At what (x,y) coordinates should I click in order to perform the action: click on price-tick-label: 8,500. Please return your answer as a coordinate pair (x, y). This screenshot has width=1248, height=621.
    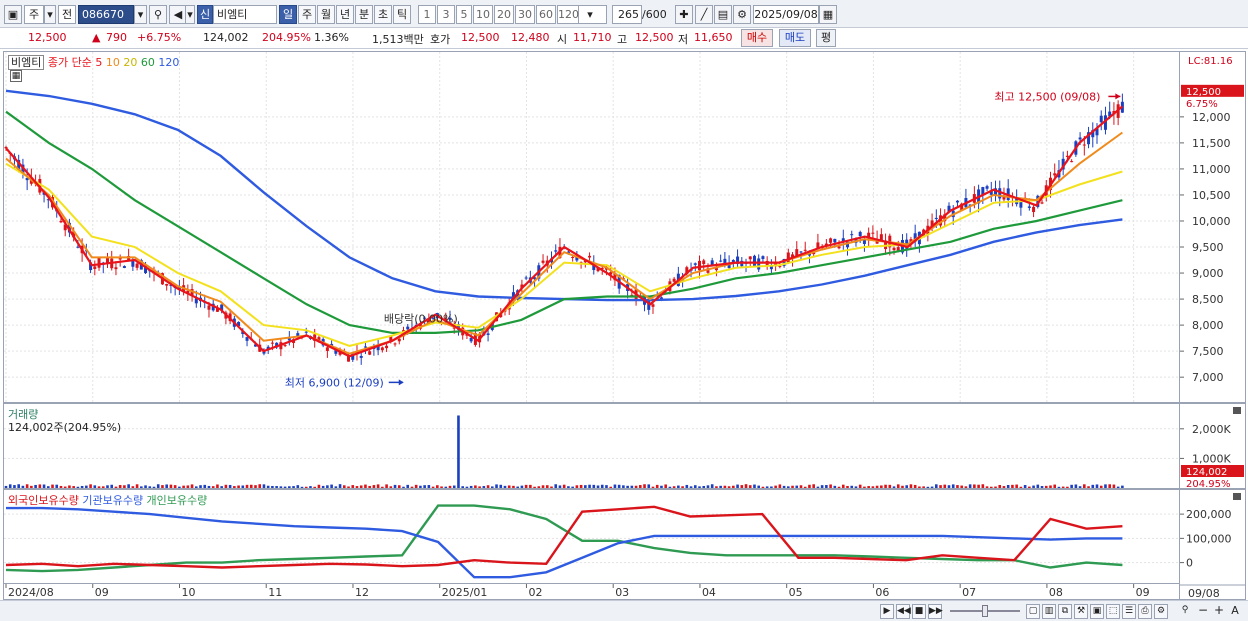
    Looking at the image, I should click on (1208, 299).